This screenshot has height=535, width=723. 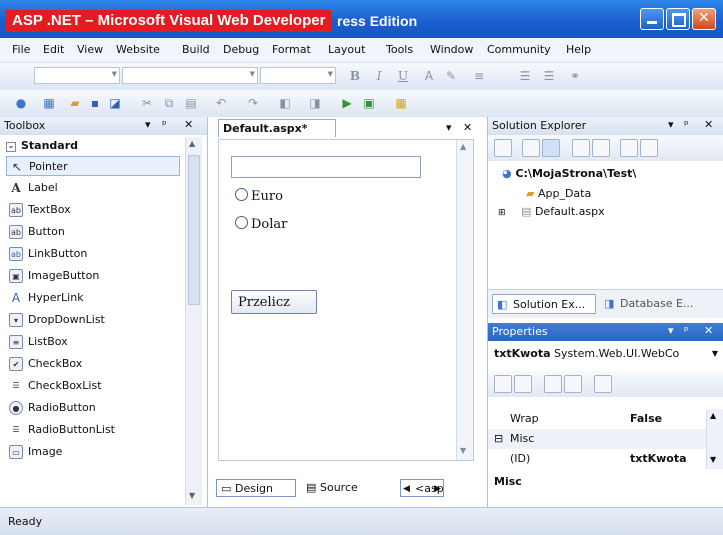 I want to click on toolbox-category-standard: – Standard, so click(x=96, y=147).